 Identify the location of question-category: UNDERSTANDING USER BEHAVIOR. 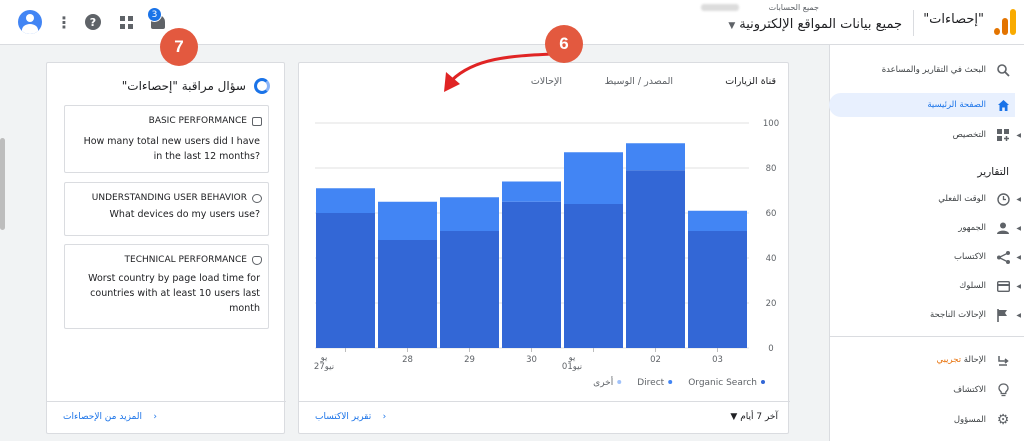
(169, 198).